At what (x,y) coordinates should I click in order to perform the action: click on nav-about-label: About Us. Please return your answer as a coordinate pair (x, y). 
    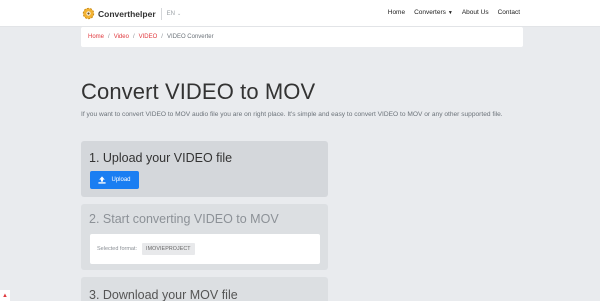
    Looking at the image, I should click on (475, 12).